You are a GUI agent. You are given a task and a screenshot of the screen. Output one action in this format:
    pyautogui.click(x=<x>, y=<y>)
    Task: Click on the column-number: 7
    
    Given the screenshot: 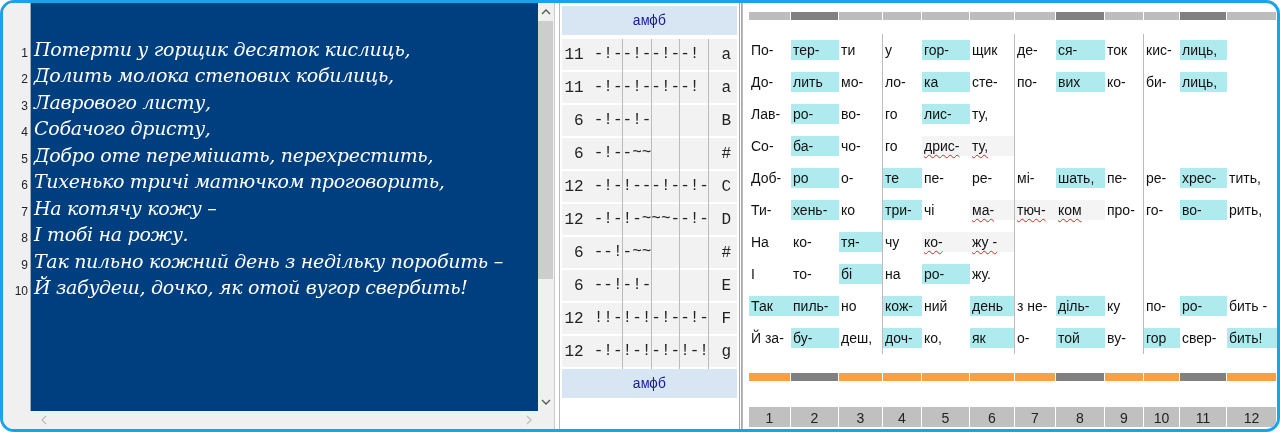 What is the action you would take?
    pyautogui.click(x=1035, y=417)
    